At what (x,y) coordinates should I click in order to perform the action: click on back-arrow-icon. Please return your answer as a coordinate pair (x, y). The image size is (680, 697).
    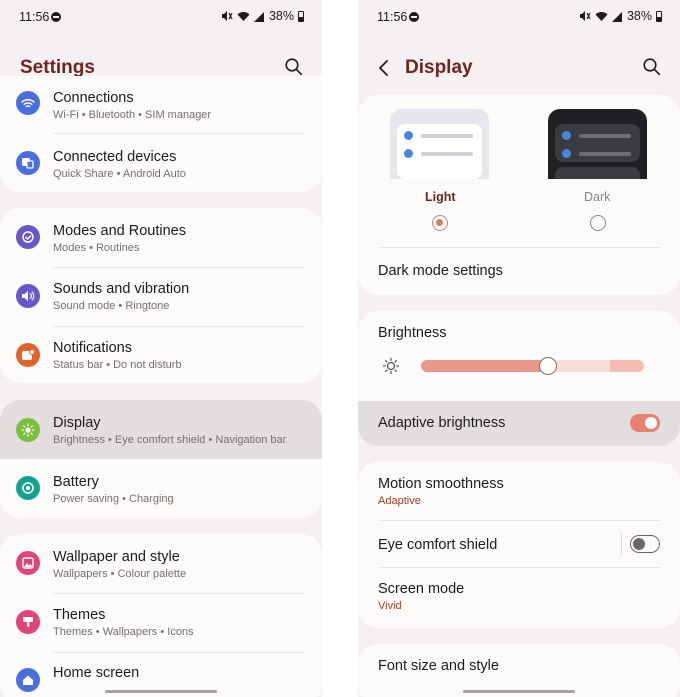
    Looking at the image, I should click on (384, 68).